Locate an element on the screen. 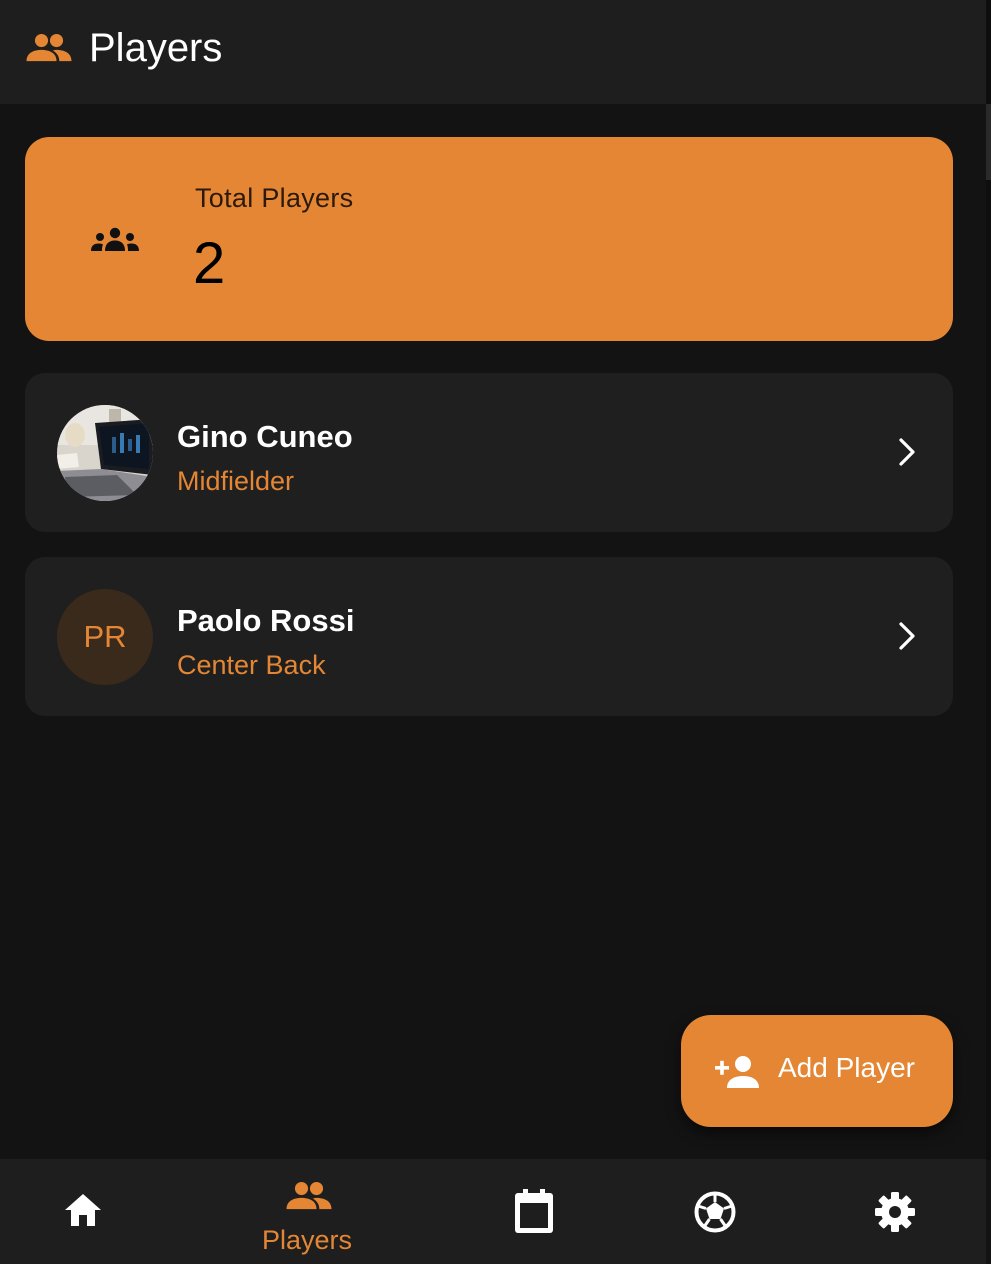 The height and width of the screenshot is (1264, 991). total-players-label: Total Players is located at coordinates (274, 198).